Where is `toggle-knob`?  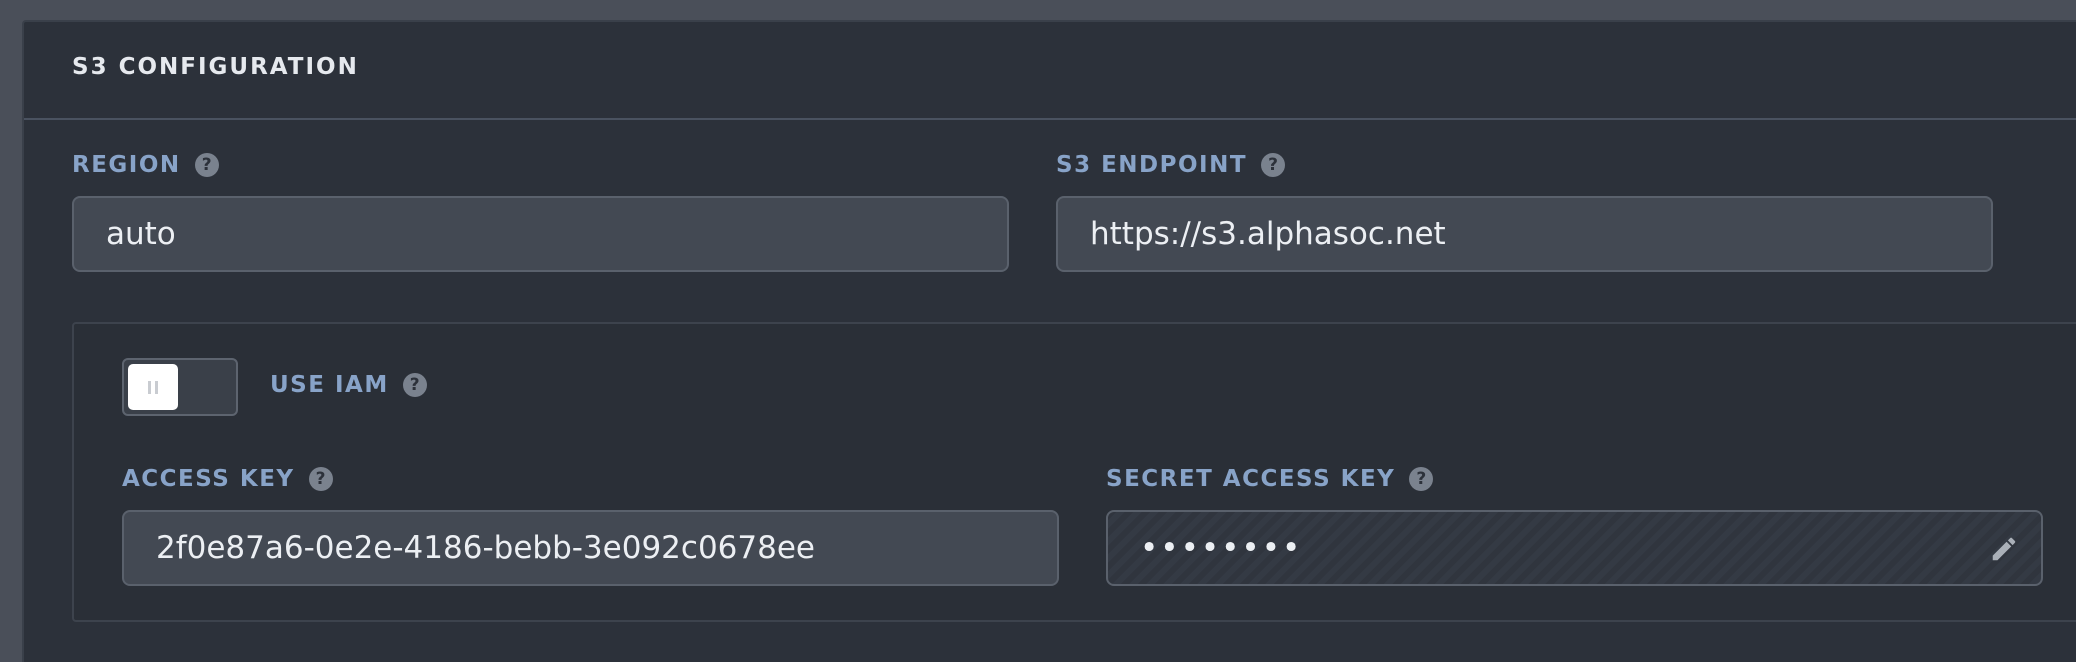
toggle-knob is located at coordinates (153, 387).